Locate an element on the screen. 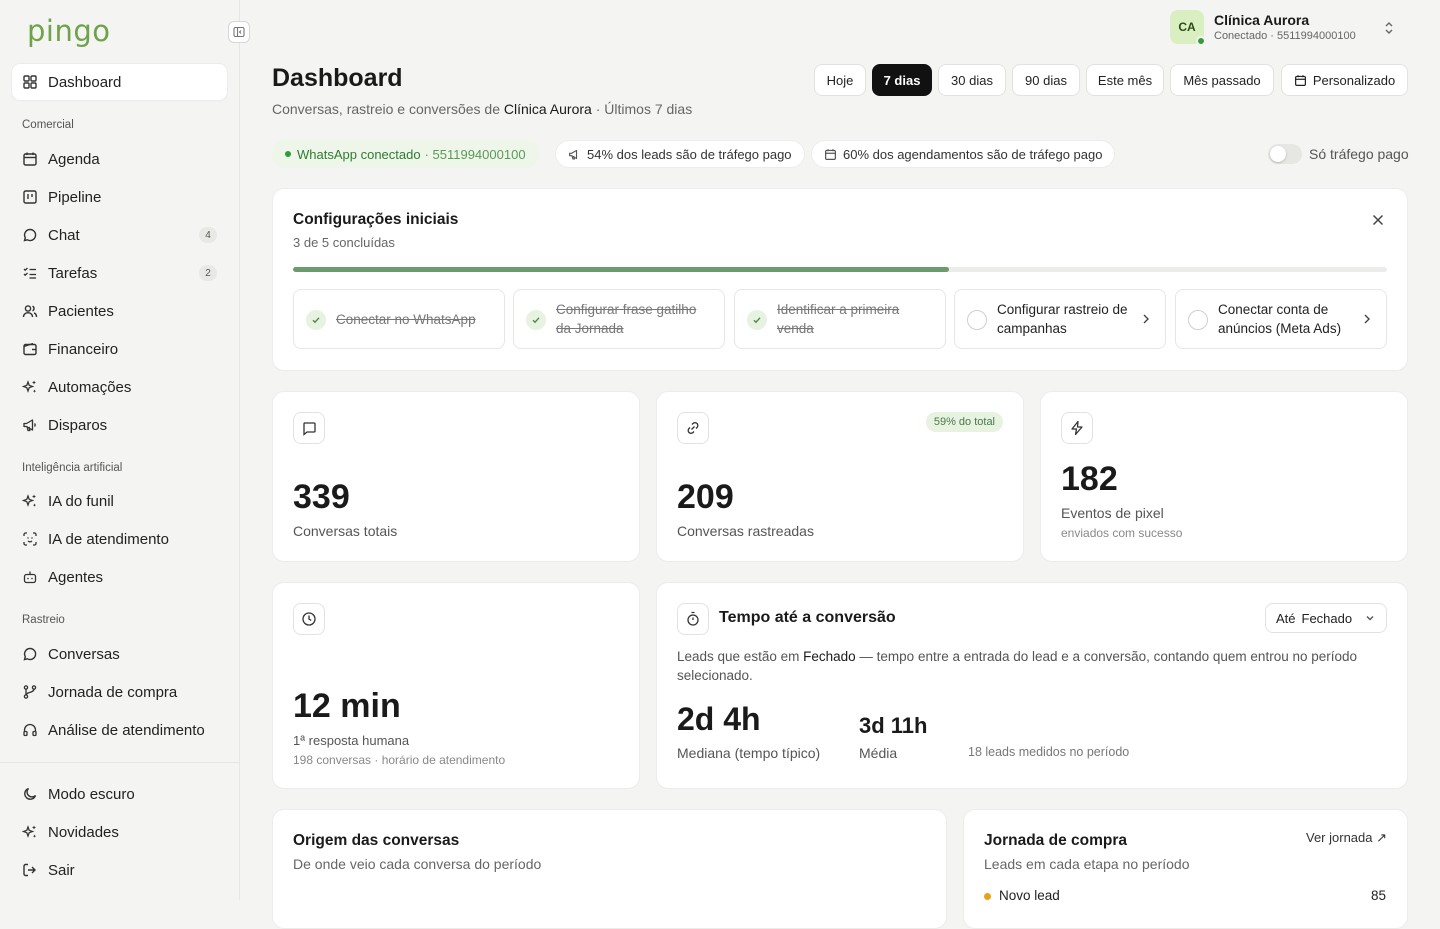  paid-traffic-toggle-label: Só tráfego pago is located at coordinates (1359, 154).